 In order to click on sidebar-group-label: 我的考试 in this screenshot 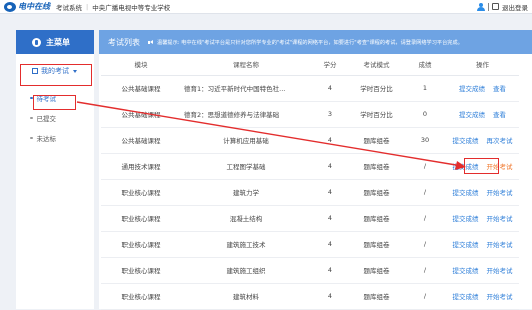, I will do `click(55, 71)`.